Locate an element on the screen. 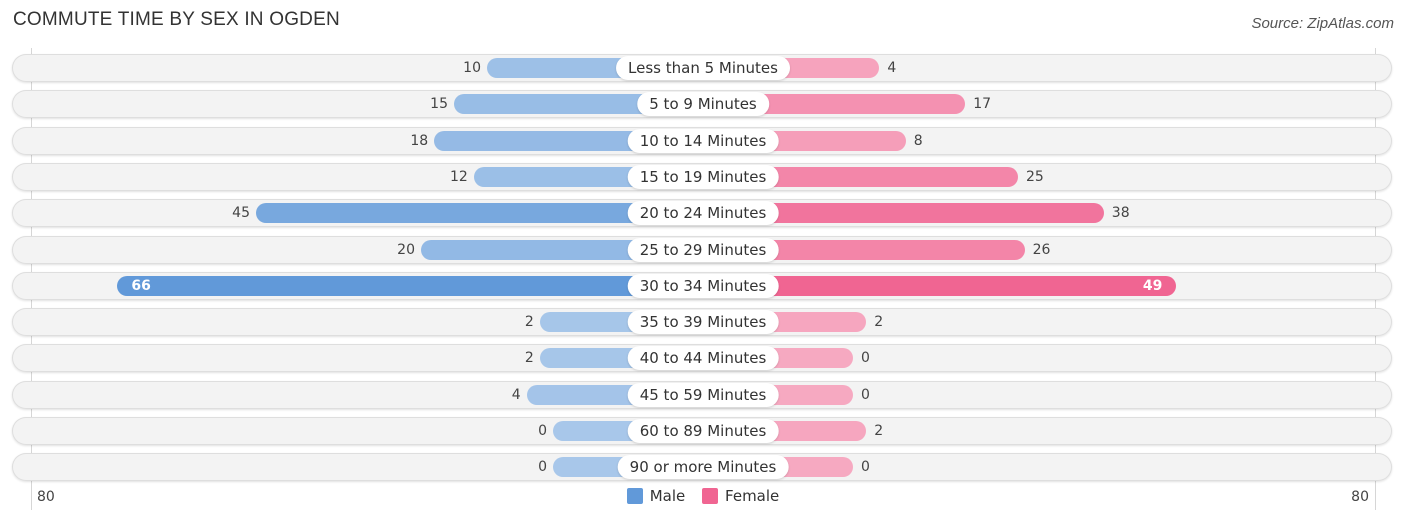 The image size is (1406, 522). male-bar is located at coordinates (410, 286).